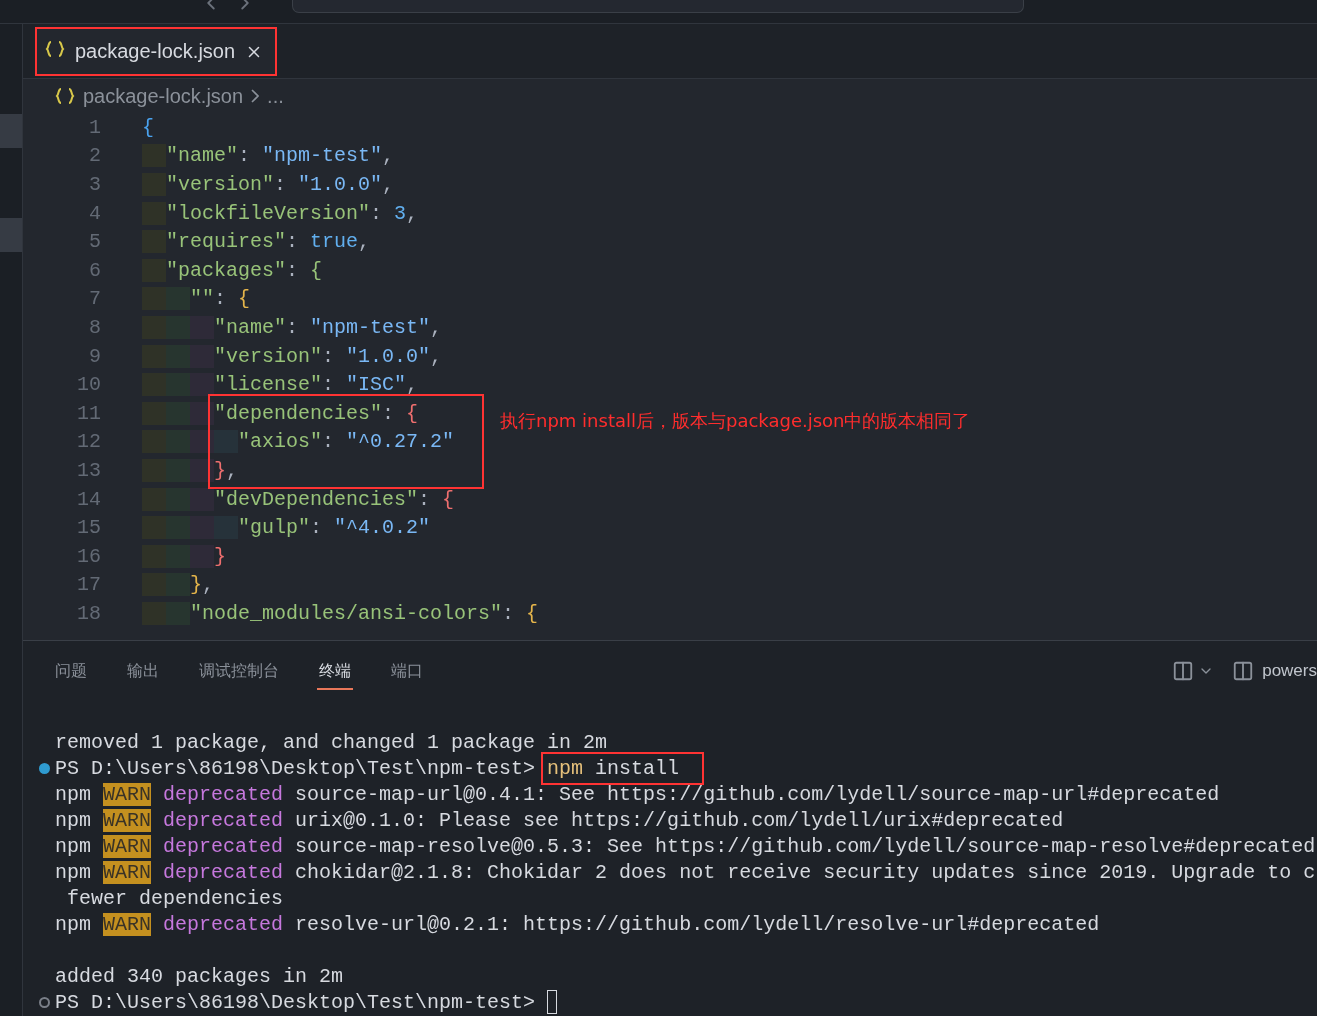 This screenshot has width=1317, height=1016. I want to click on editor-tab: package-lock.json, so click(156, 51).